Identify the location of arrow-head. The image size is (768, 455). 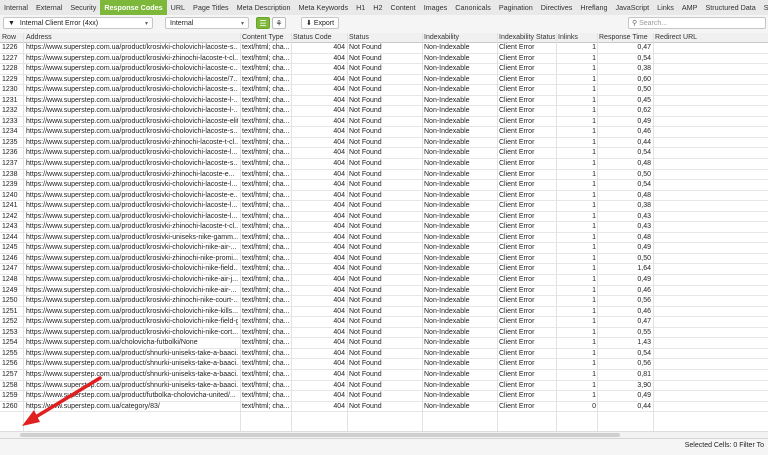
(31, 418).